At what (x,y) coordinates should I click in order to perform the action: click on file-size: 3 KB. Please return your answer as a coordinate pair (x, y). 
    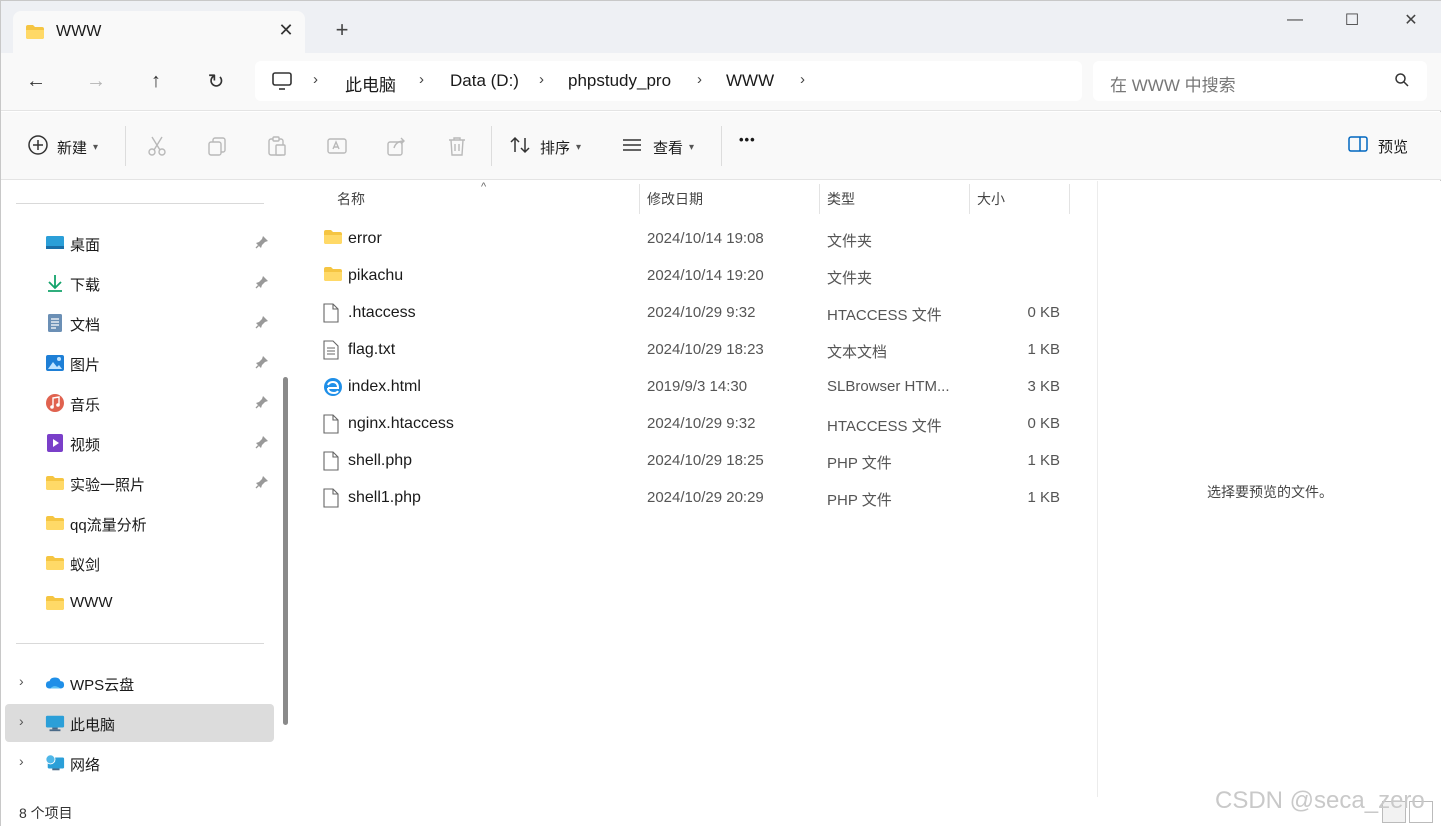
    Looking at the image, I should click on (1043, 386).